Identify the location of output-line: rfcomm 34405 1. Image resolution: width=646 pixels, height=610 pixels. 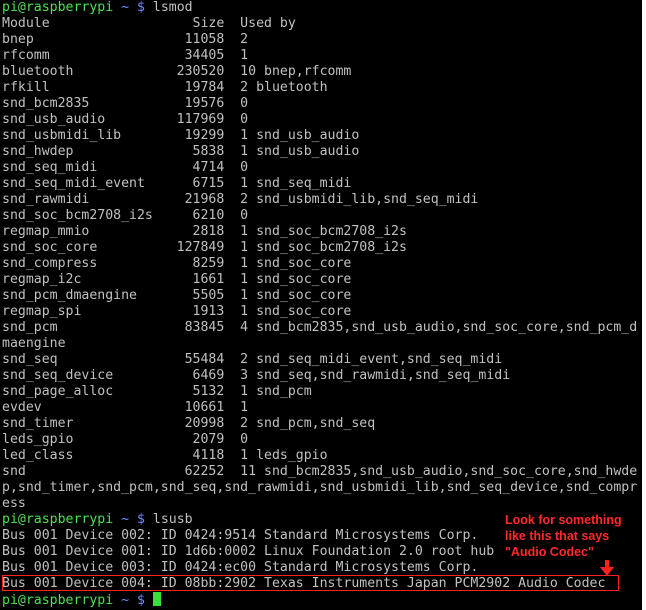
(125, 55).